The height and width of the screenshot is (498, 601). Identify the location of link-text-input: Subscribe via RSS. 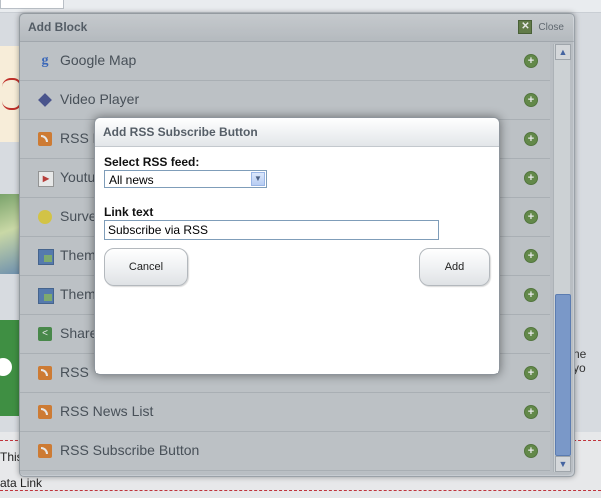
(271, 230).